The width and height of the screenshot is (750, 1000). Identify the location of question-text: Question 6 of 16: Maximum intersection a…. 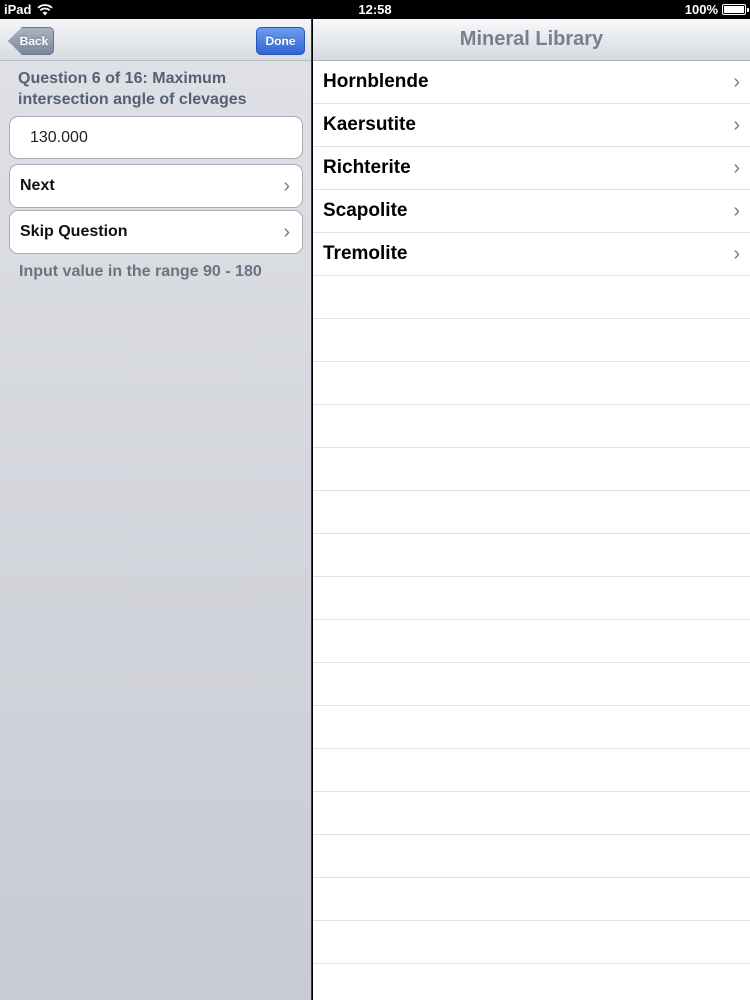
(132, 89).